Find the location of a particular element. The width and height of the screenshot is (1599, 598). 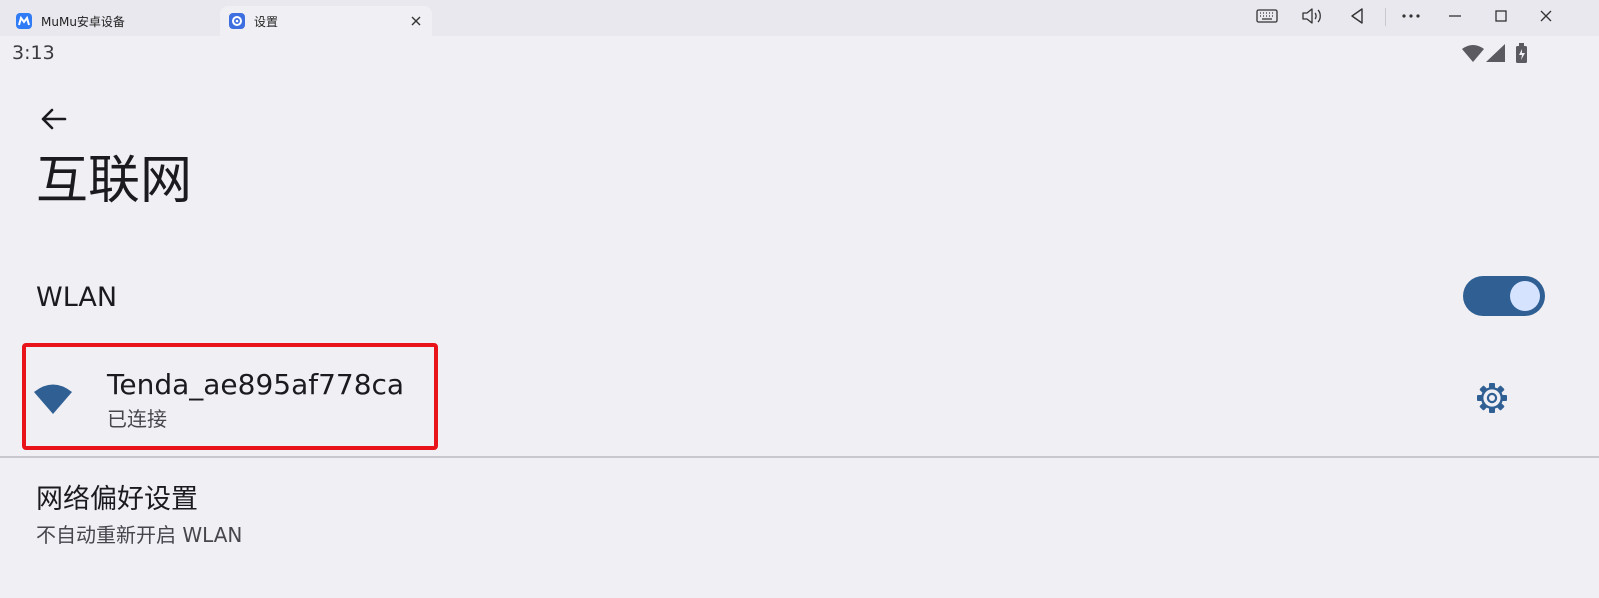

settings-app-icon is located at coordinates (237, 21).